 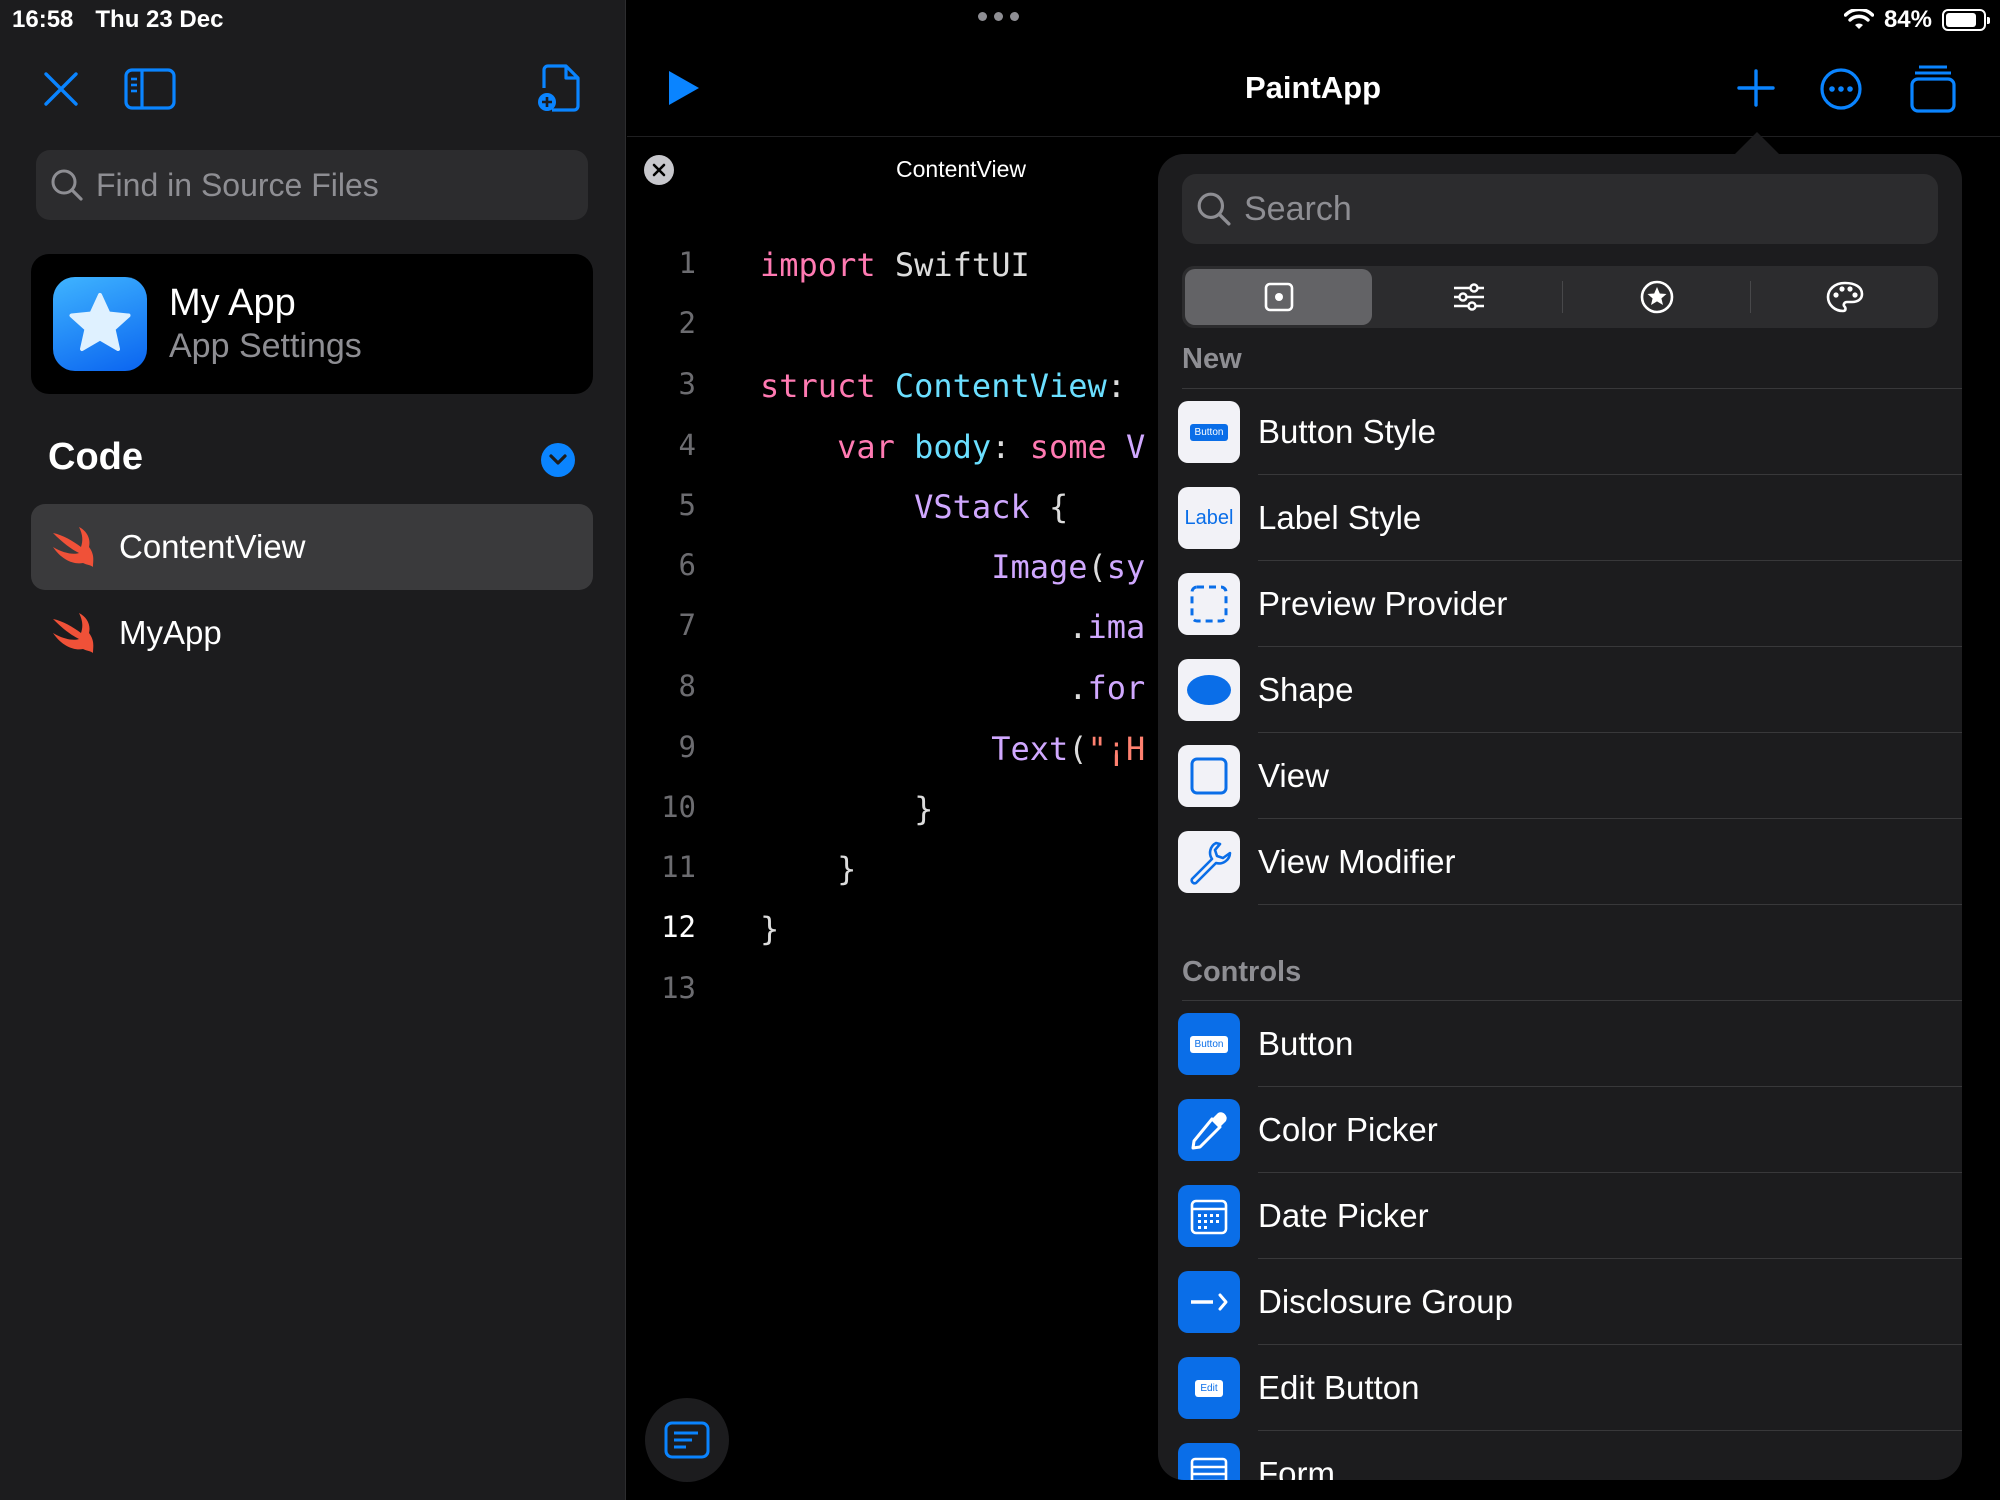 What do you see at coordinates (150, 89) in the screenshot?
I see `sidebar-toggle-icon` at bounding box center [150, 89].